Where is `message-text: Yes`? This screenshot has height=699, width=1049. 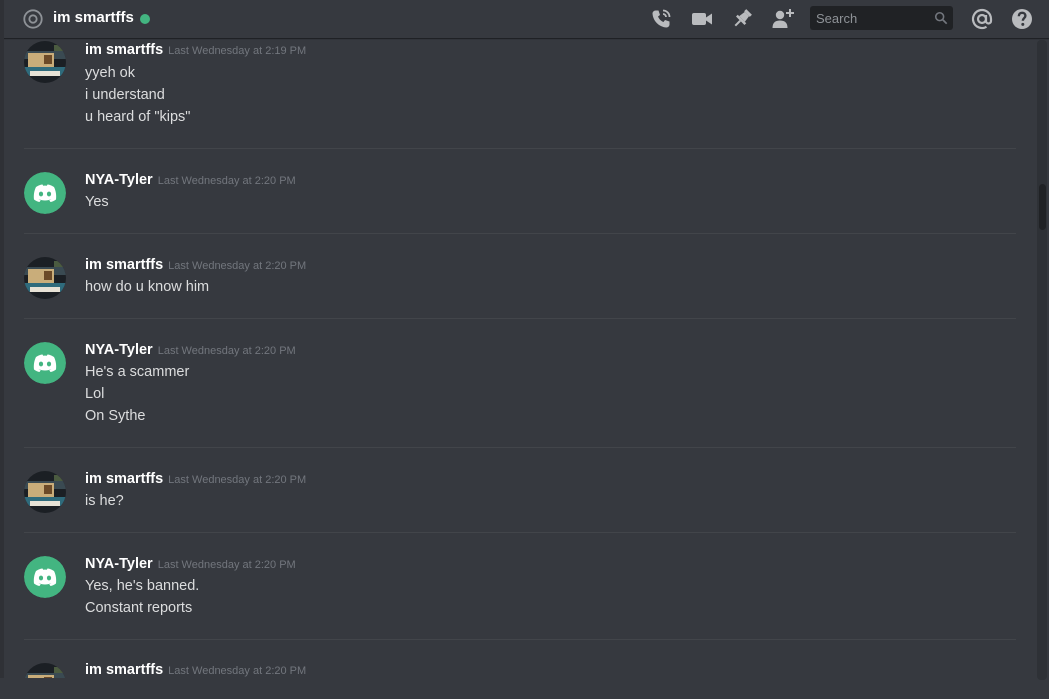 message-text: Yes is located at coordinates (97, 202).